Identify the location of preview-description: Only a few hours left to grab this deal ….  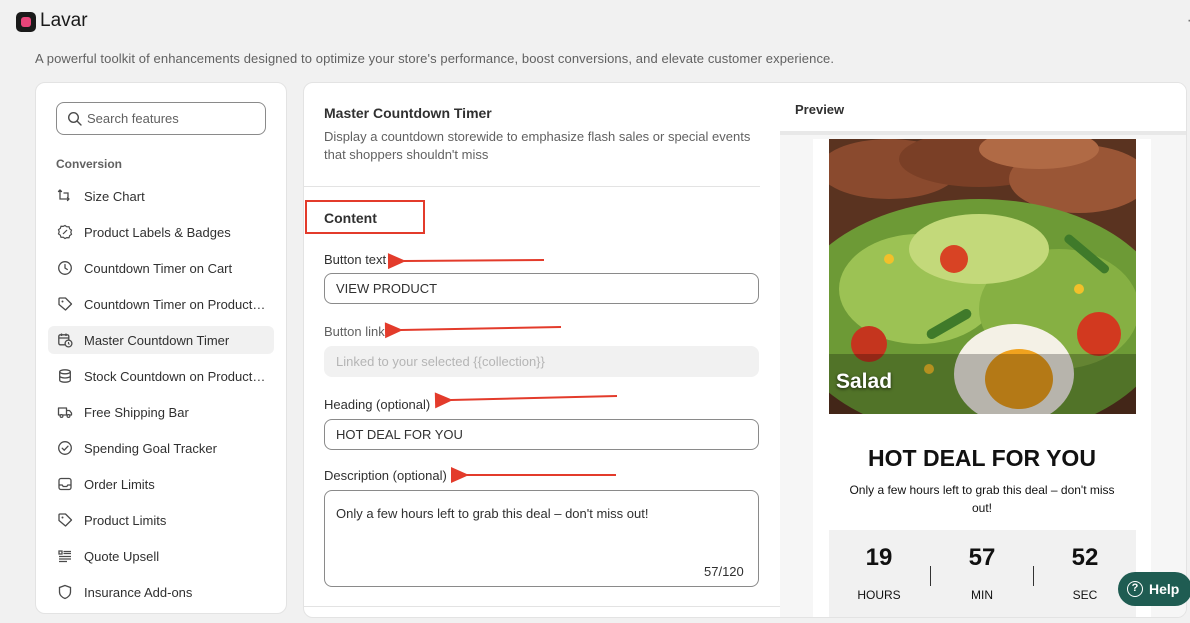
(982, 499).